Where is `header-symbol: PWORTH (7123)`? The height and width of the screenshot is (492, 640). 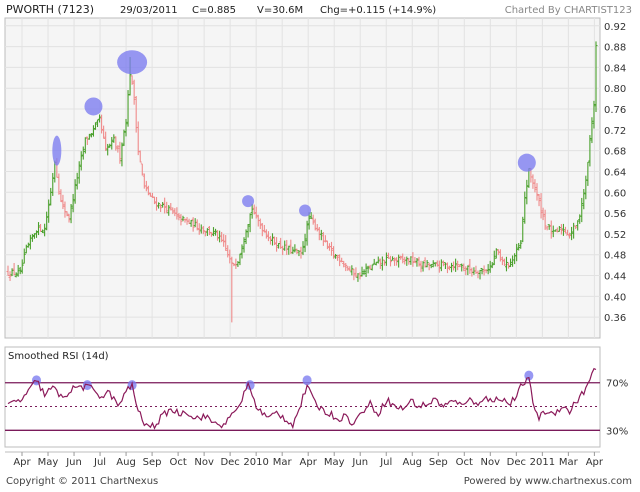
header-symbol: PWORTH (7123) is located at coordinates (50, 9).